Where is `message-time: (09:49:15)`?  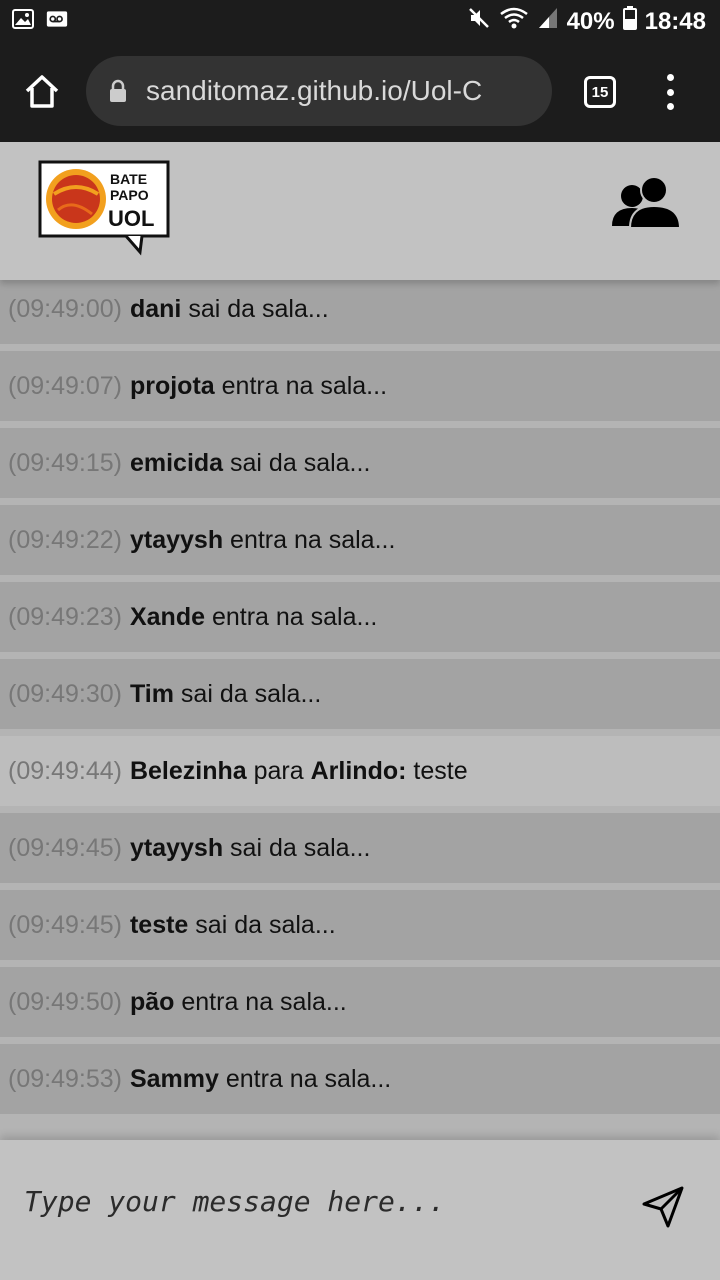 message-time: (09:49:15) is located at coordinates (65, 462).